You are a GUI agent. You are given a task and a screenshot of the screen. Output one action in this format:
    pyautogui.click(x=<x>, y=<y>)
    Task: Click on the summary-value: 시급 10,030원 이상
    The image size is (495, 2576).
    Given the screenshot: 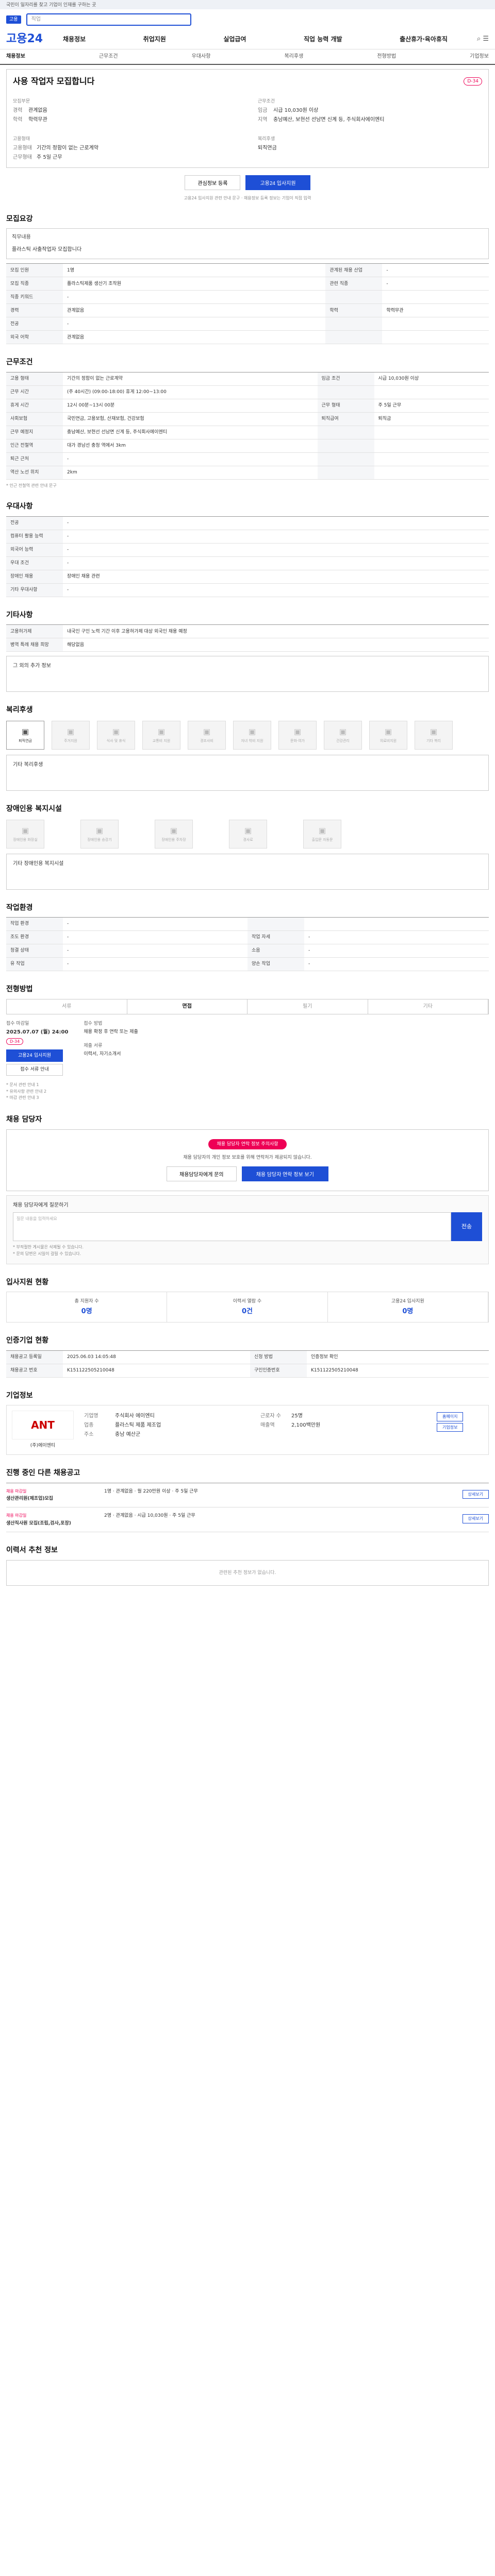 What is the action you would take?
    pyautogui.click(x=296, y=110)
    